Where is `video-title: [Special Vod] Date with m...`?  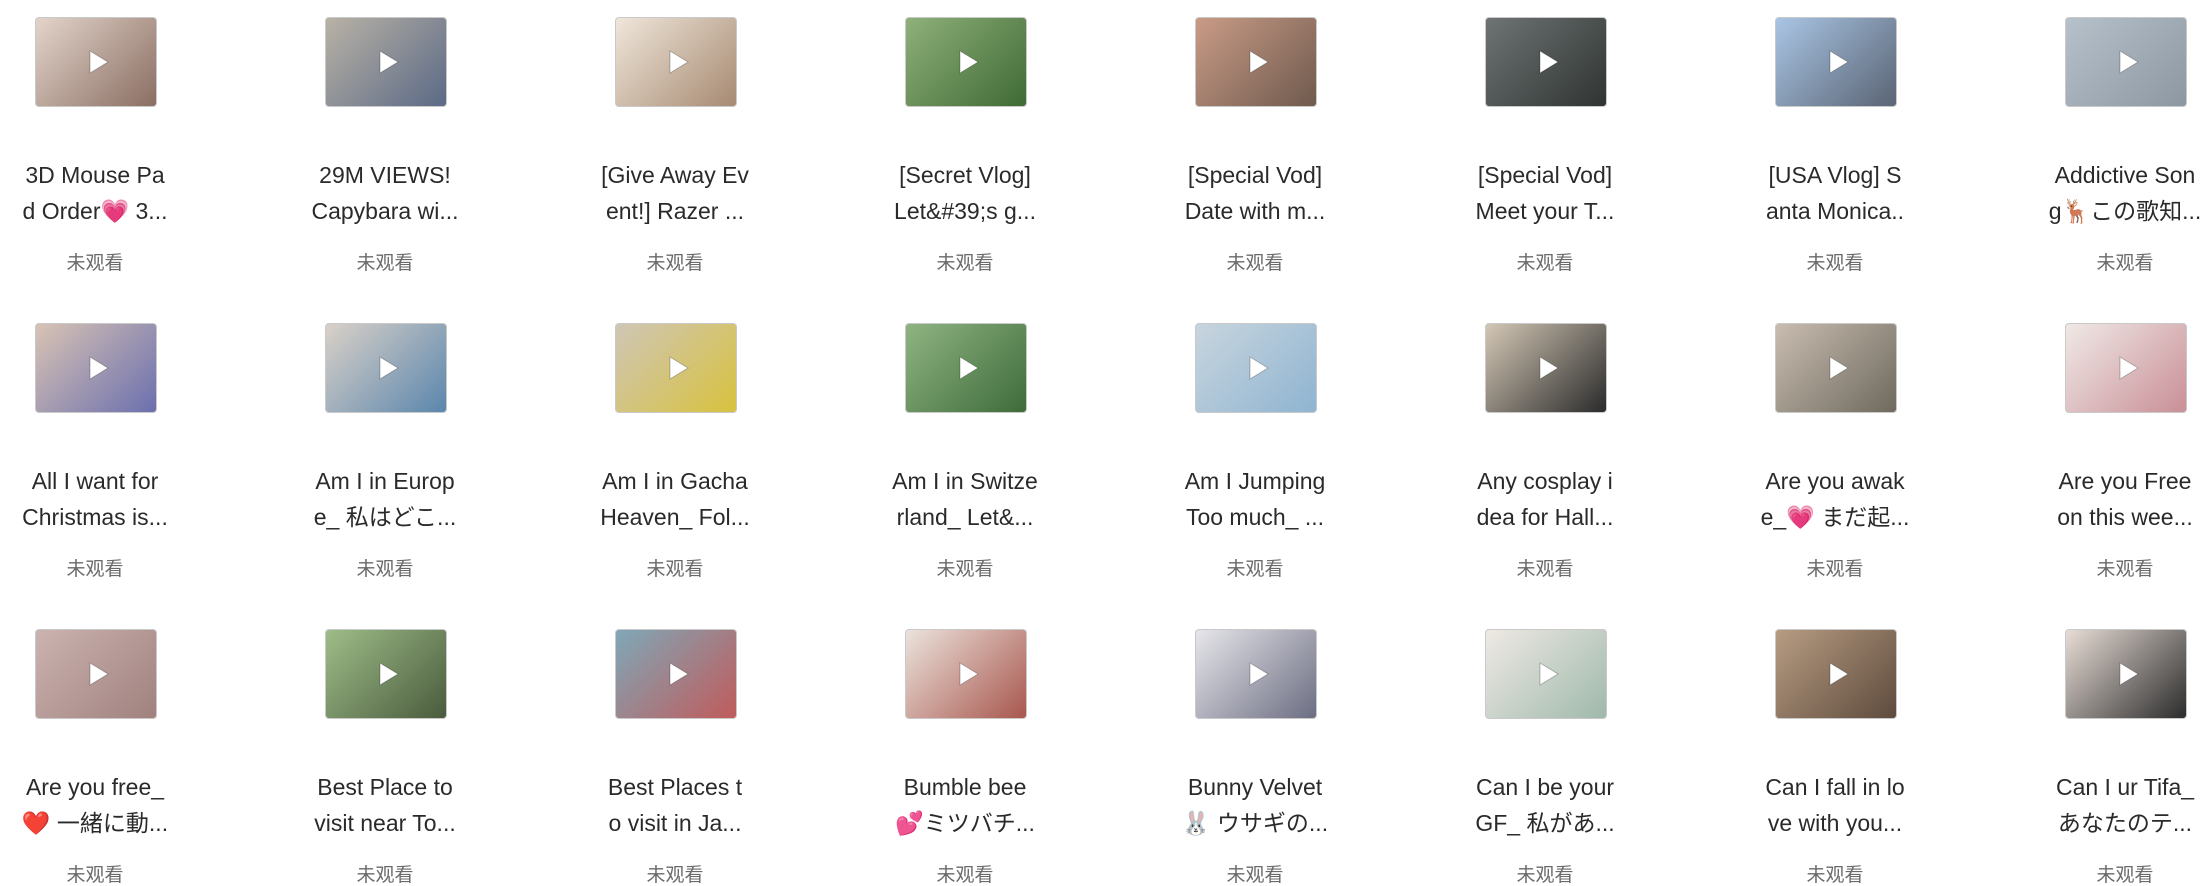 video-title: [Special Vod] Date with m... is located at coordinates (1255, 193).